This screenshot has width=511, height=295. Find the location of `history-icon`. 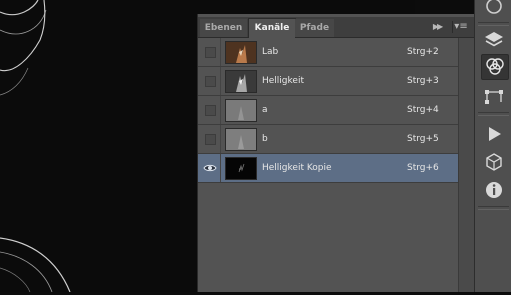

history-icon is located at coordinates (494, 9).